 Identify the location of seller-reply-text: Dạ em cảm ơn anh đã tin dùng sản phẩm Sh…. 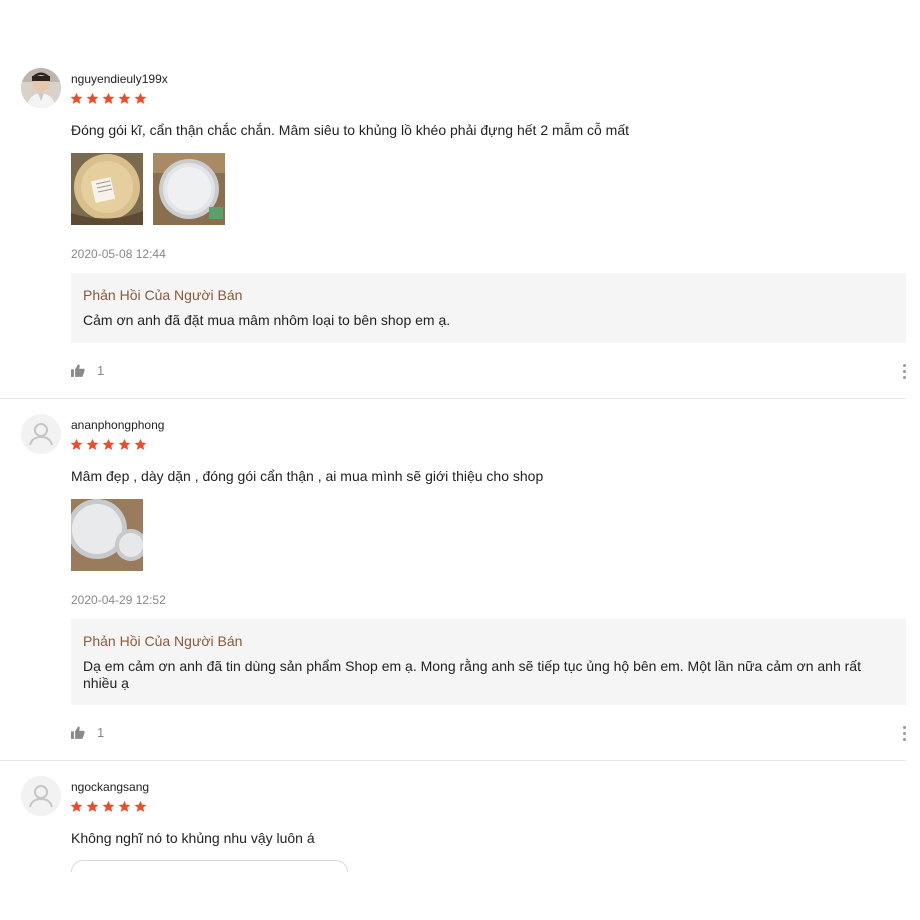
(472, 674).